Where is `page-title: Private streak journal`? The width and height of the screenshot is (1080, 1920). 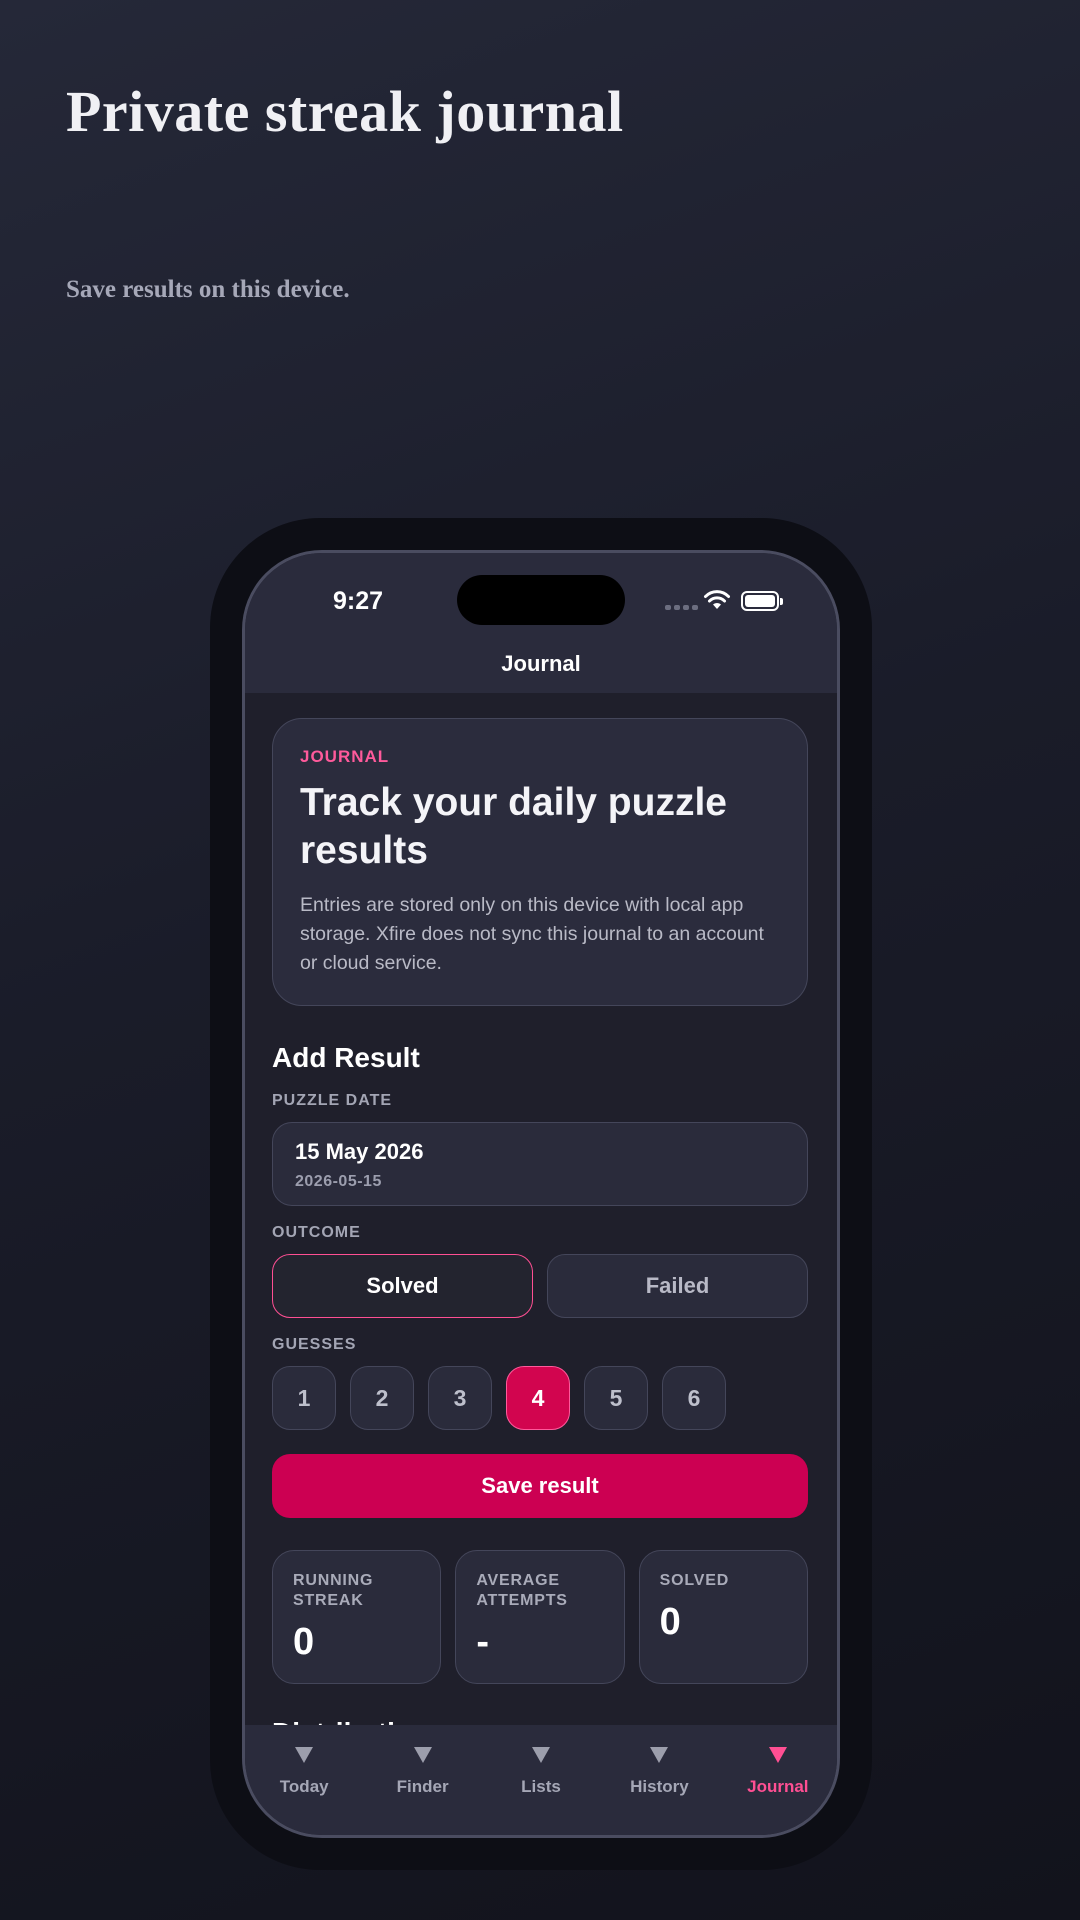
page-title: Private streak journal is located at coordinates (345, 111).